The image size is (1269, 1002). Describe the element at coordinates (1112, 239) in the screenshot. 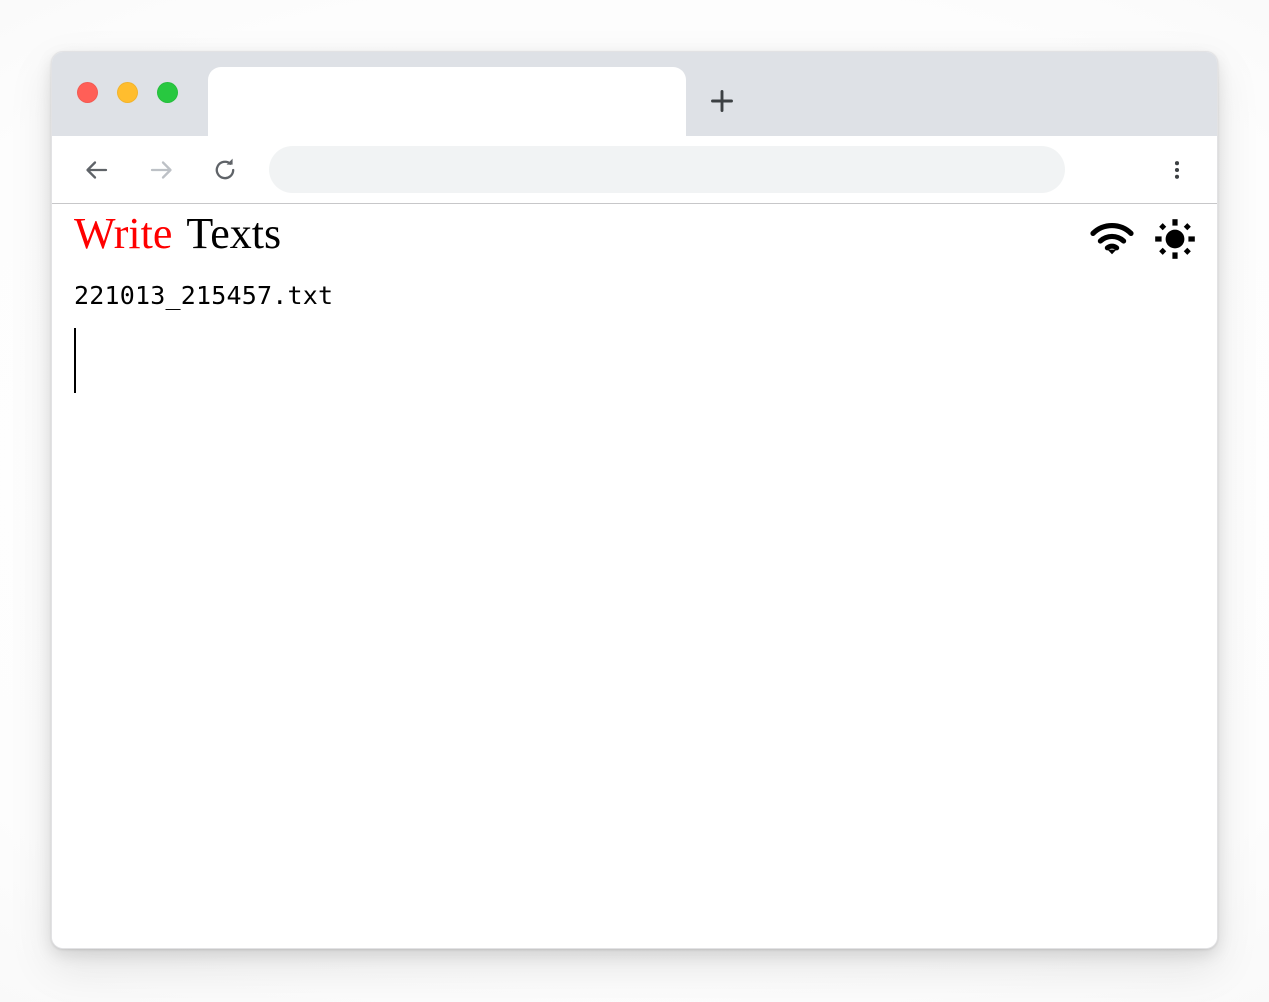

I see `wifi-icon` at that location.